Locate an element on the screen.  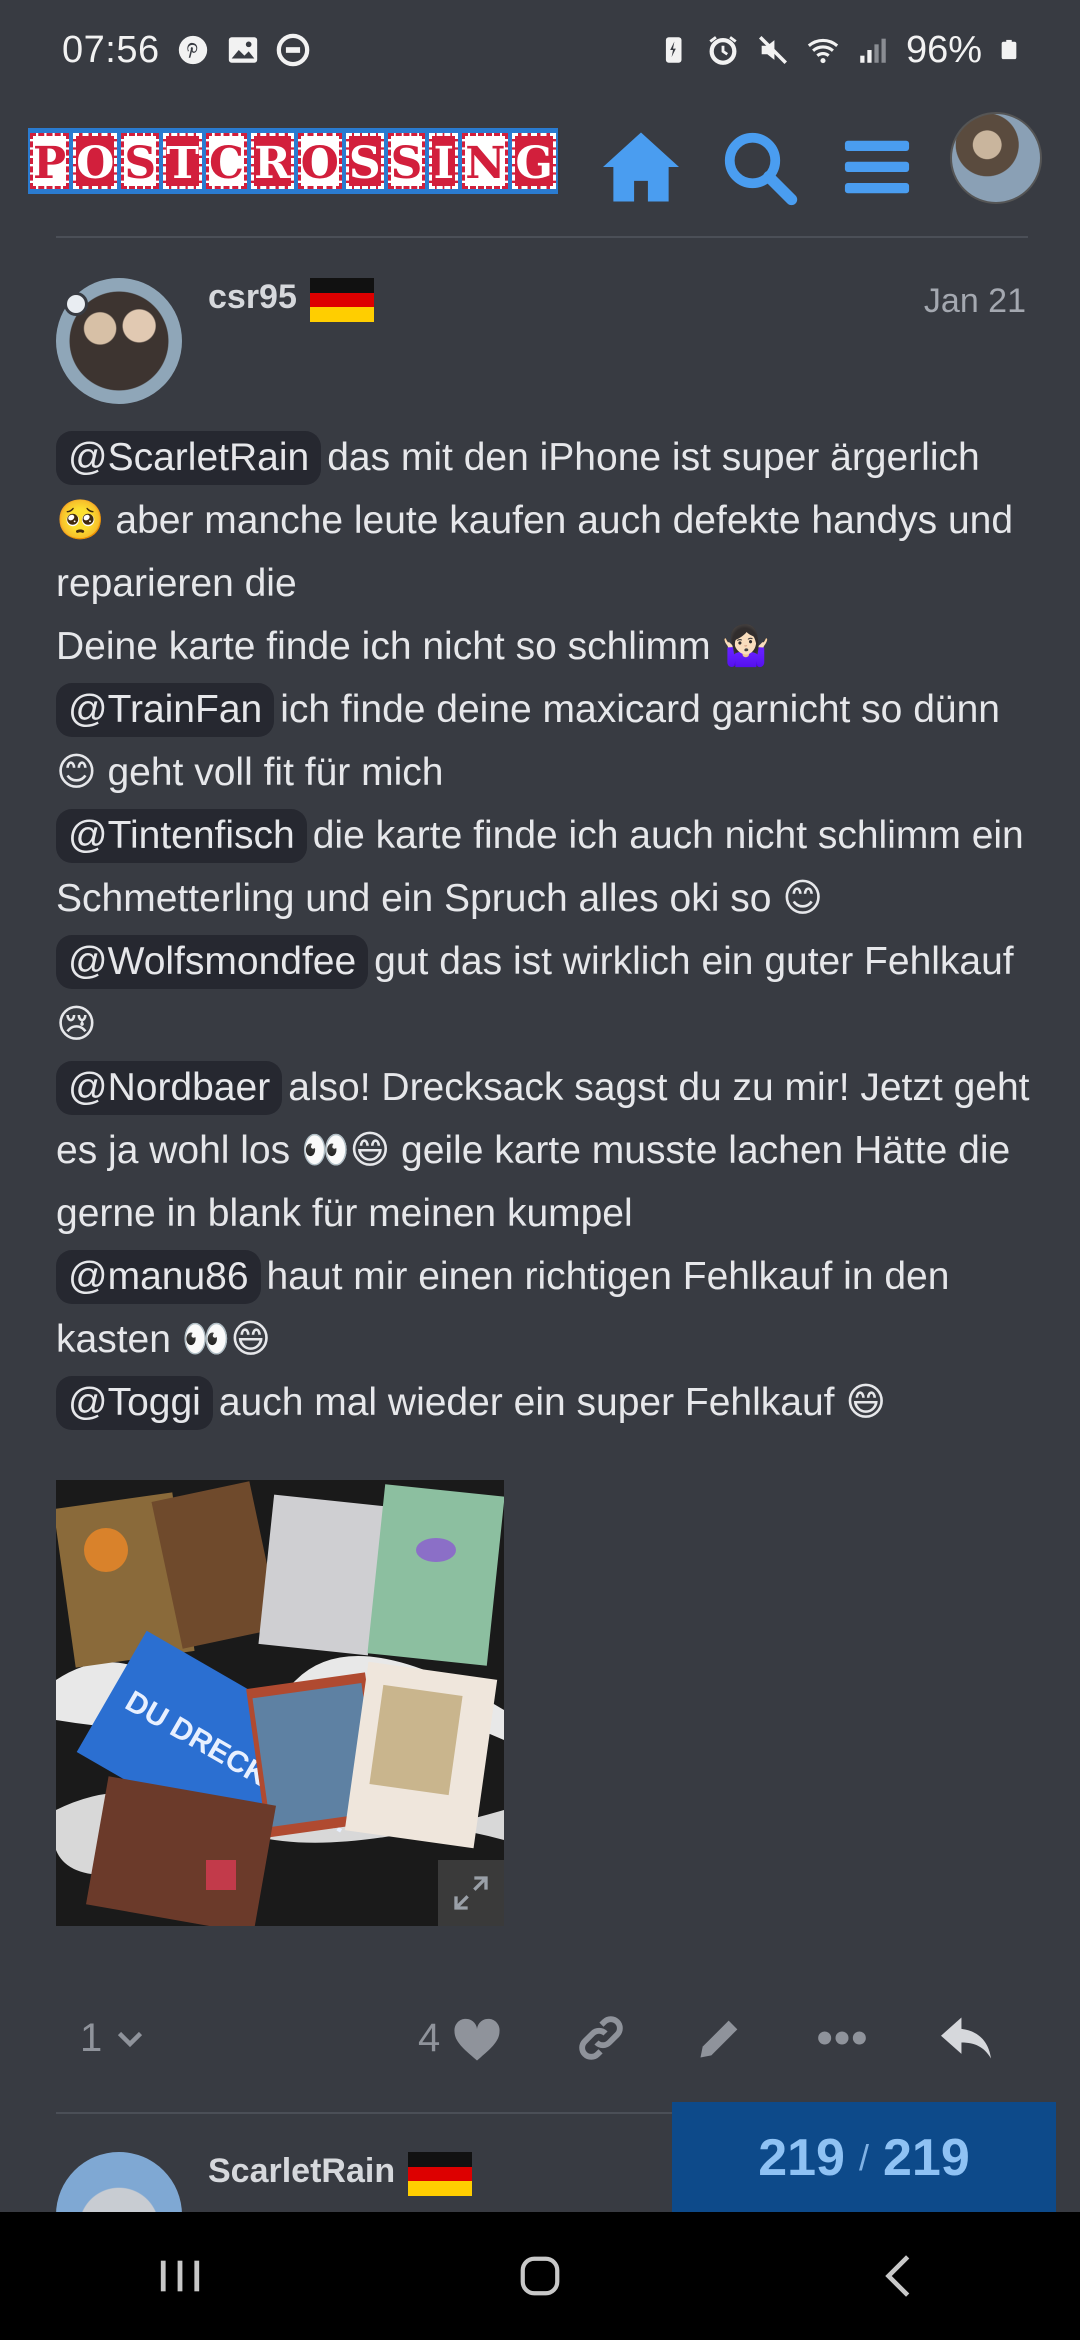
progress-total: 219 is located at coordinates (926, 2158).